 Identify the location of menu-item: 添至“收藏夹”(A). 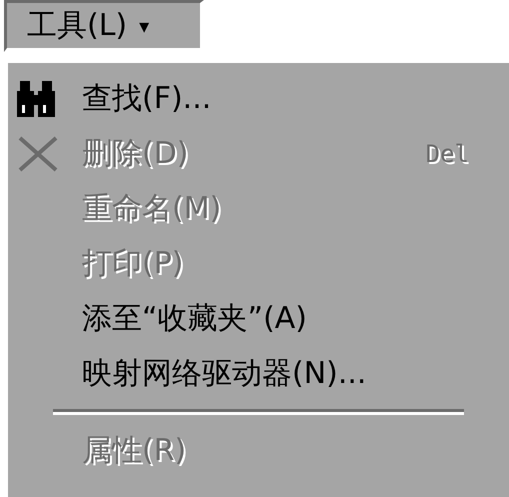
(258, 318).